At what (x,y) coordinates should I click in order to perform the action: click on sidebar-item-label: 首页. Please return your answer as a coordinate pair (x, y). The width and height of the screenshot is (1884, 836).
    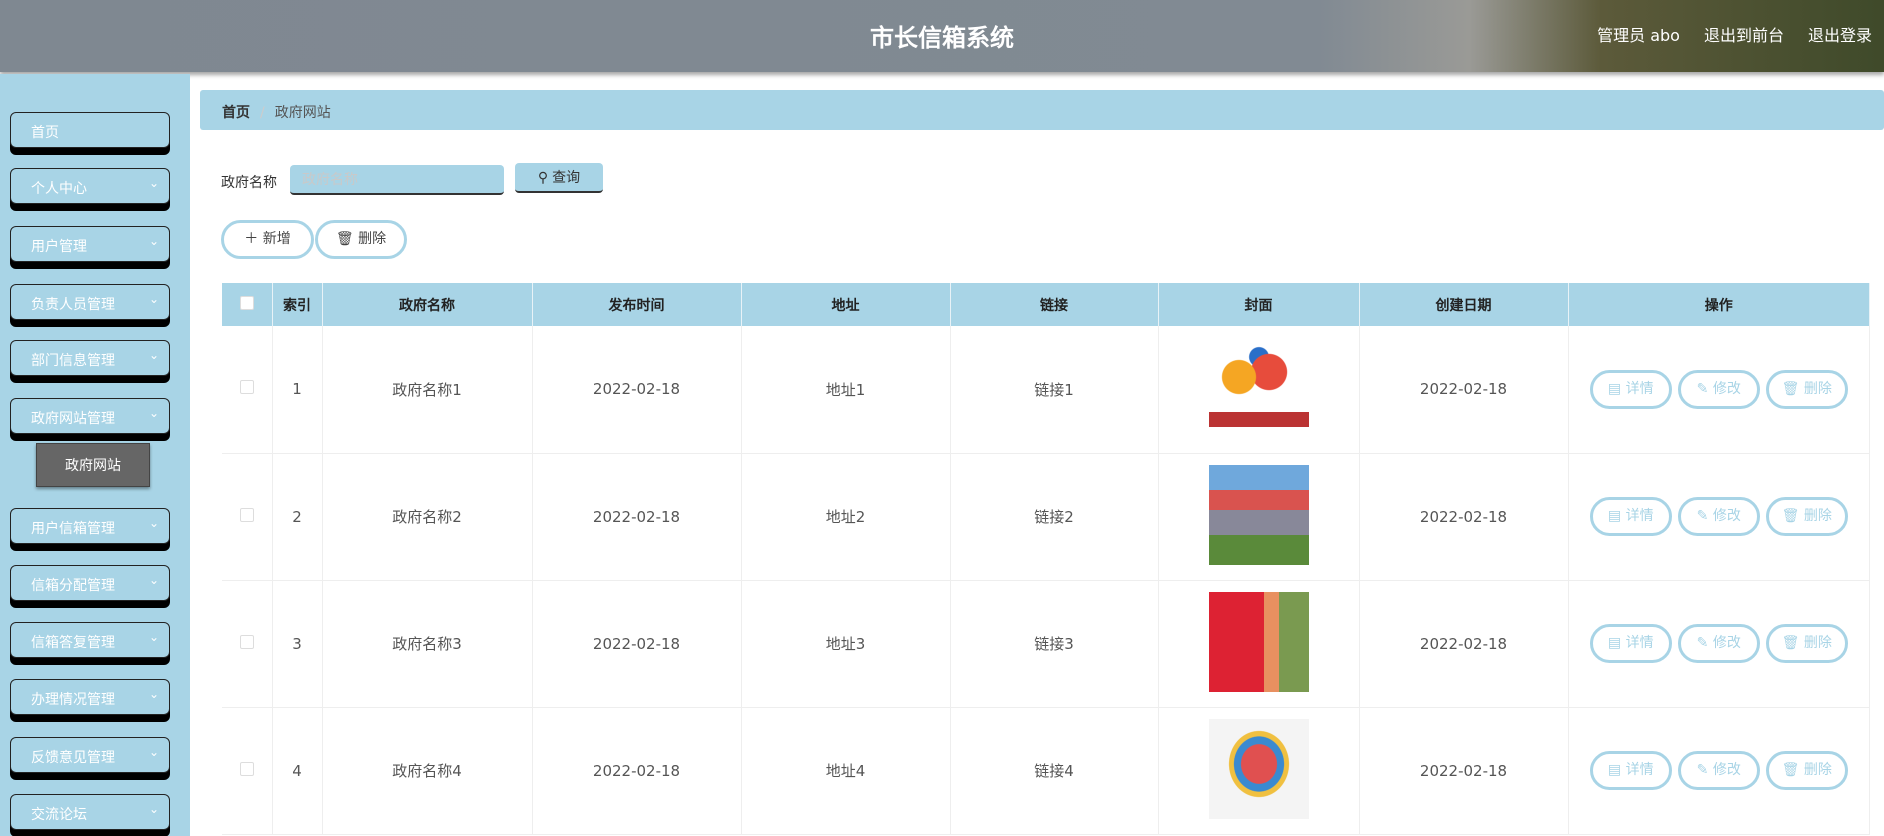
    Looking at the image, I should click on (45, 133).